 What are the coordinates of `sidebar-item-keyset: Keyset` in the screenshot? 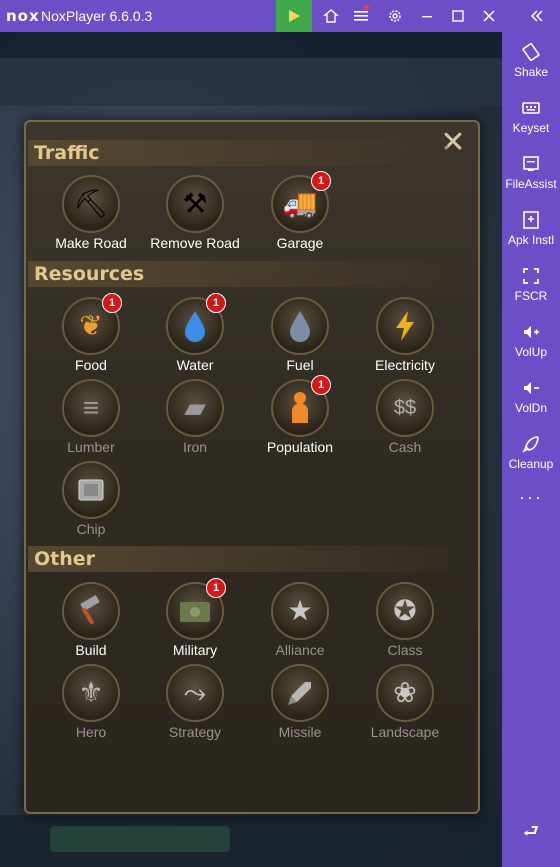 It's located at (531, 116).